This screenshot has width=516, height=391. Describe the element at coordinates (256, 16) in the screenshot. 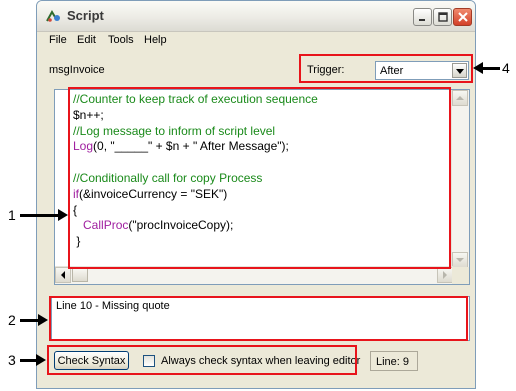

I see `title-bar: Script` at that location.